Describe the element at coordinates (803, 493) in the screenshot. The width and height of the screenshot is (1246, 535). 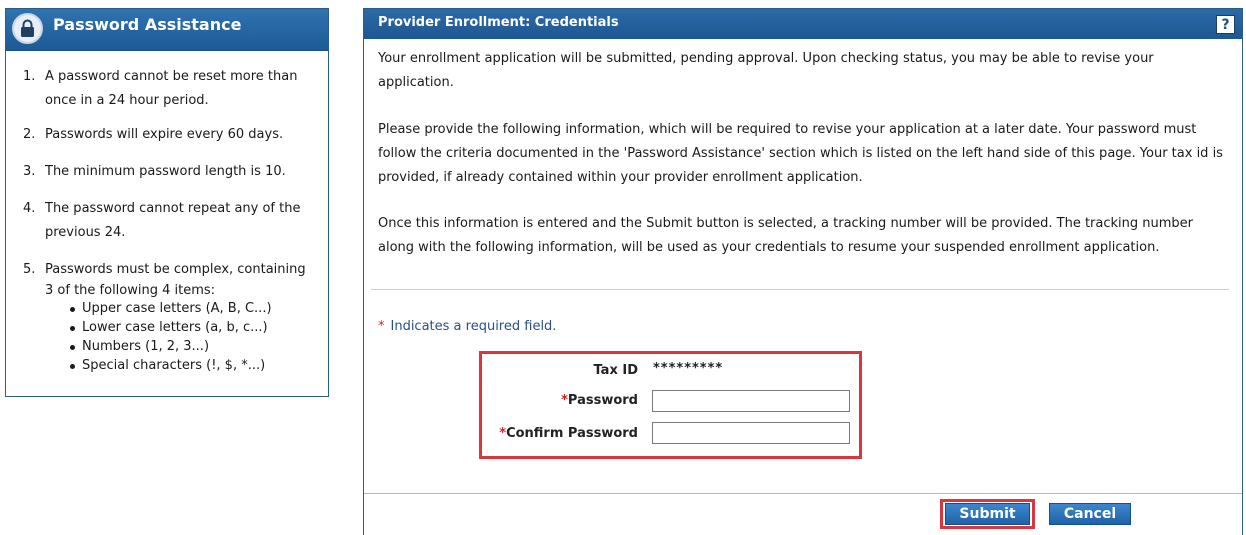
I see `footer-divider` at that location.